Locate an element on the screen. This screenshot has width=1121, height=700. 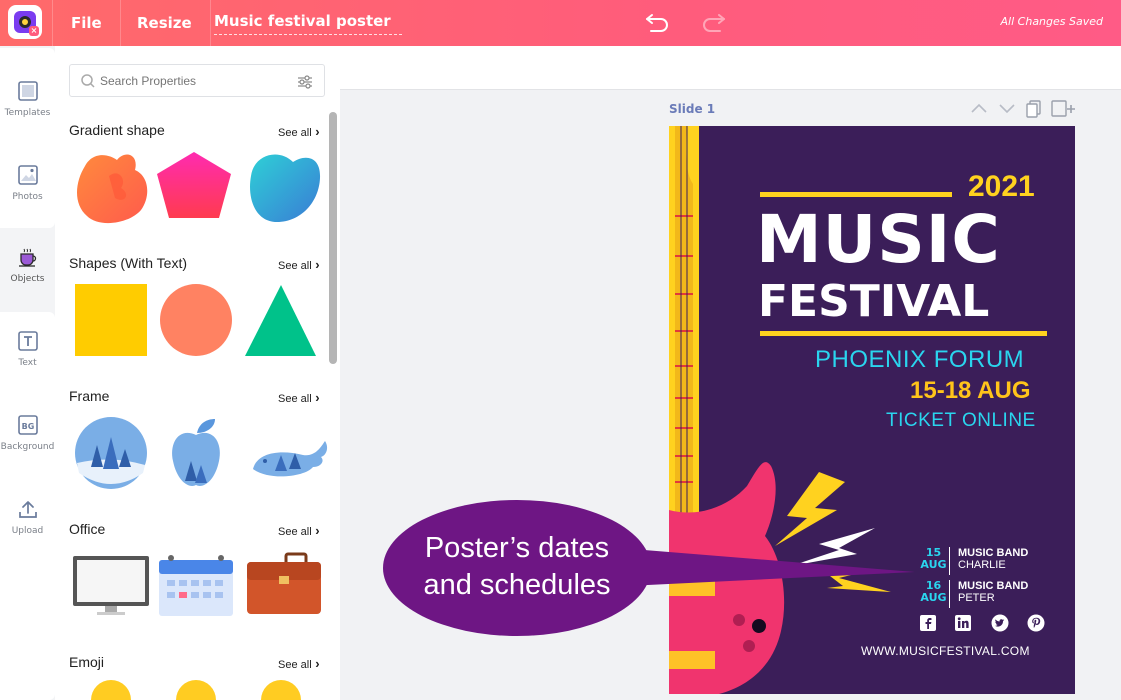
duplicate-slide-icon is located at coordinates (1033, 109).